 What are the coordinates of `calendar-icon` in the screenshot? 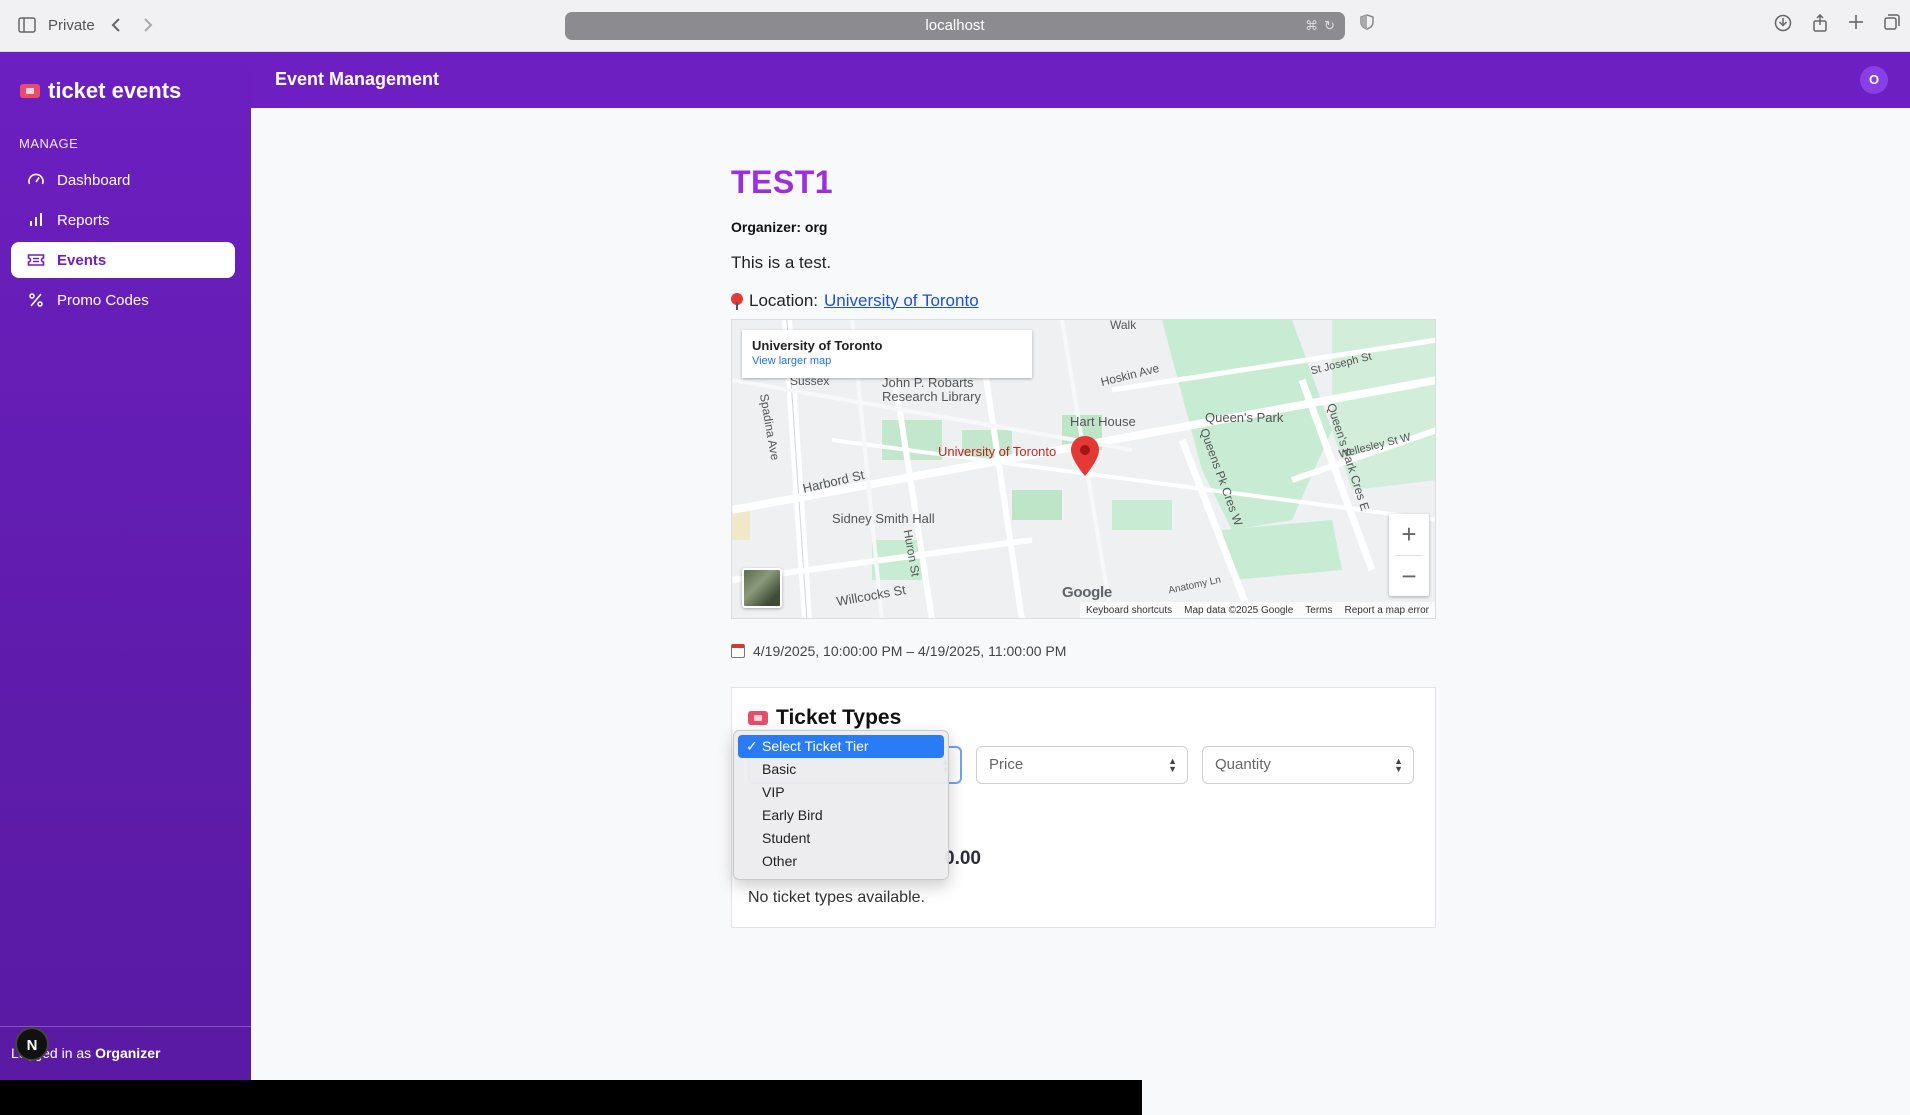 It's located at (738, 651).